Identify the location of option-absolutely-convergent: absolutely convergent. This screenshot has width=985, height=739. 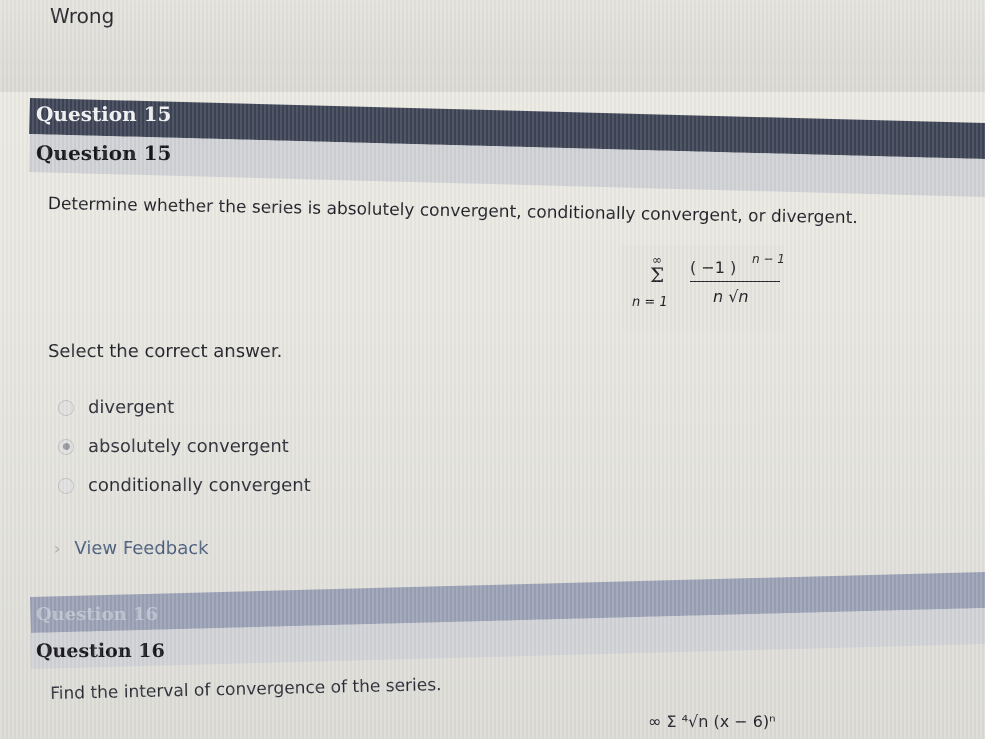
(173, 446).